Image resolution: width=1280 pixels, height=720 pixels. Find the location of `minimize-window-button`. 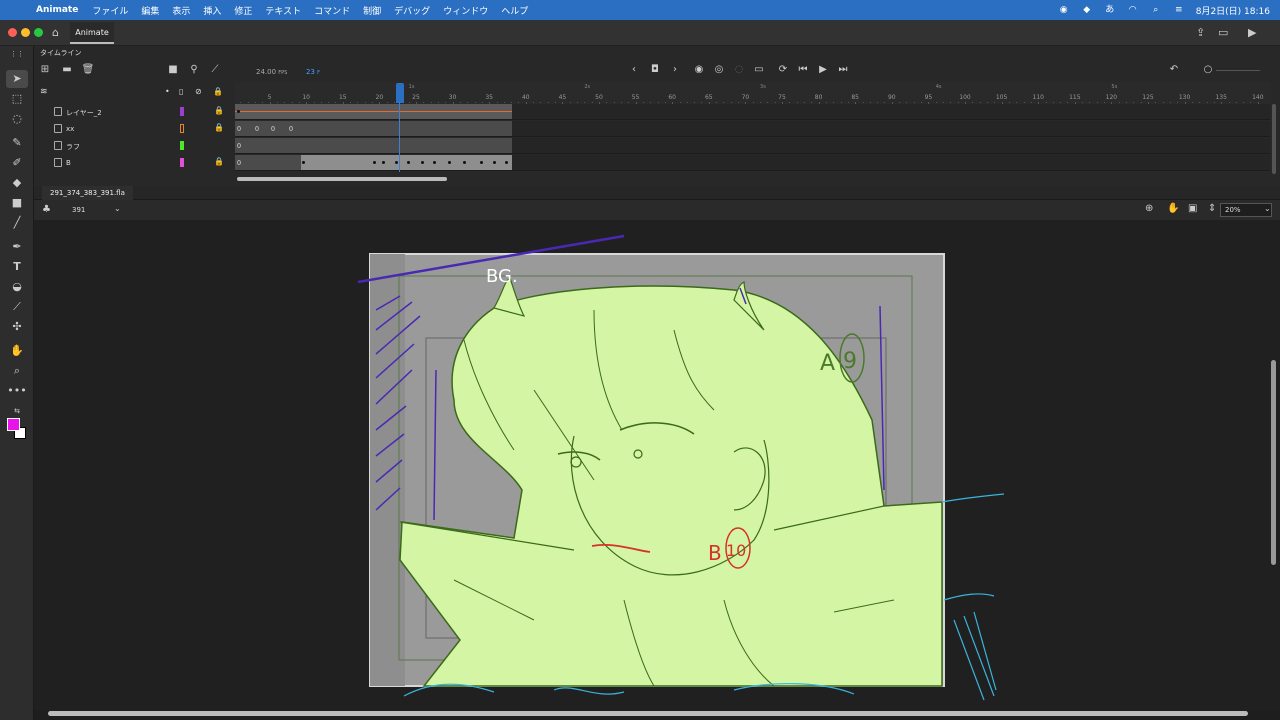

minimize-window-button is located at coordinates (25, 32).